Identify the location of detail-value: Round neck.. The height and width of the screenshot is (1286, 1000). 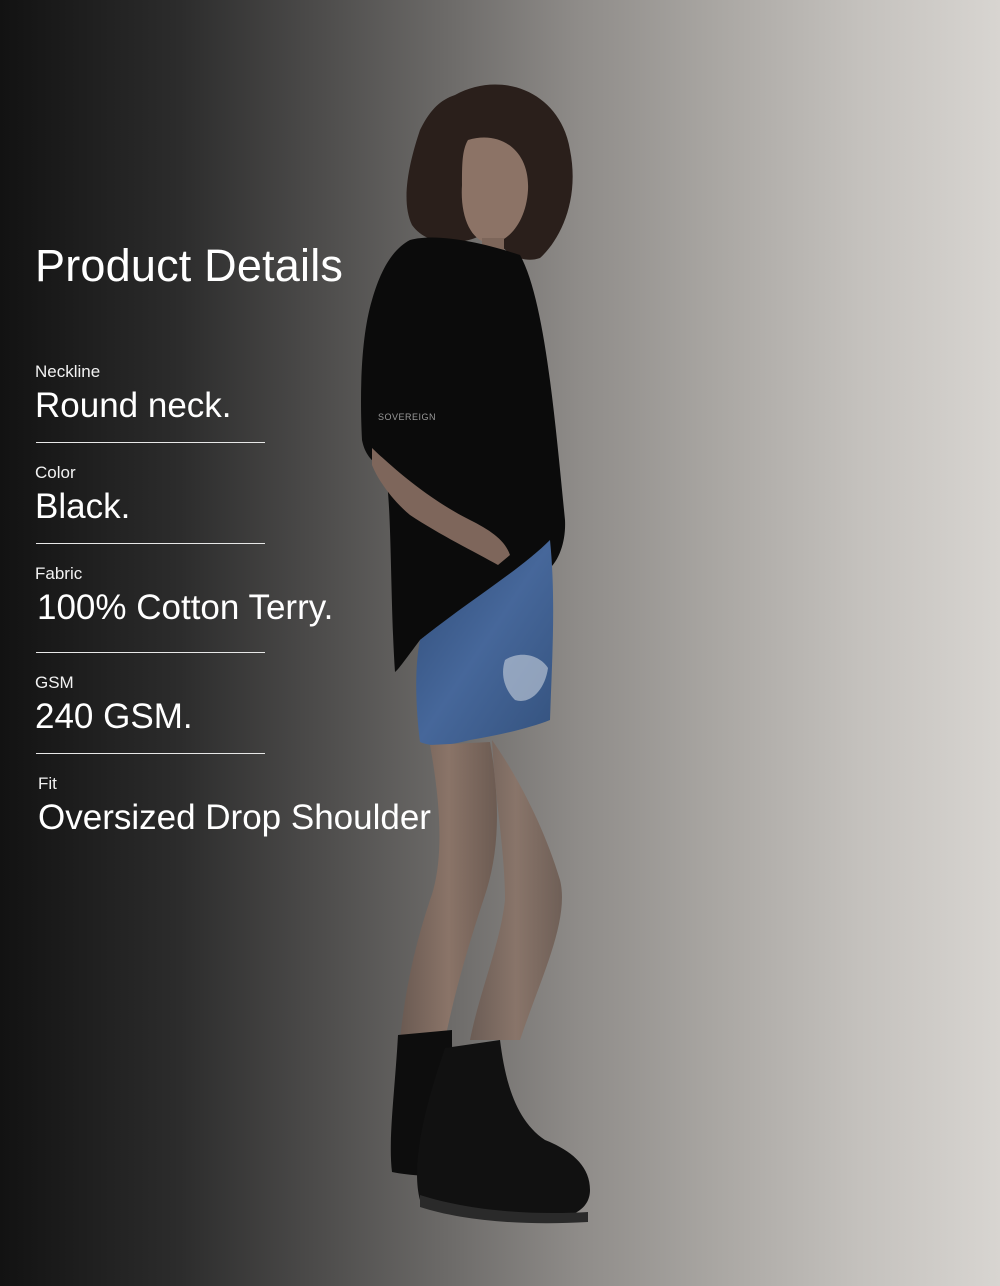
(133, 405).